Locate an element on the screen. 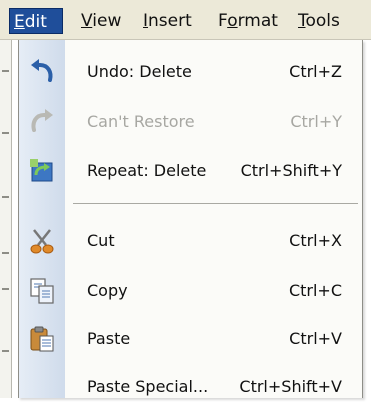  restore-icon is located at coordinates (42, 122).